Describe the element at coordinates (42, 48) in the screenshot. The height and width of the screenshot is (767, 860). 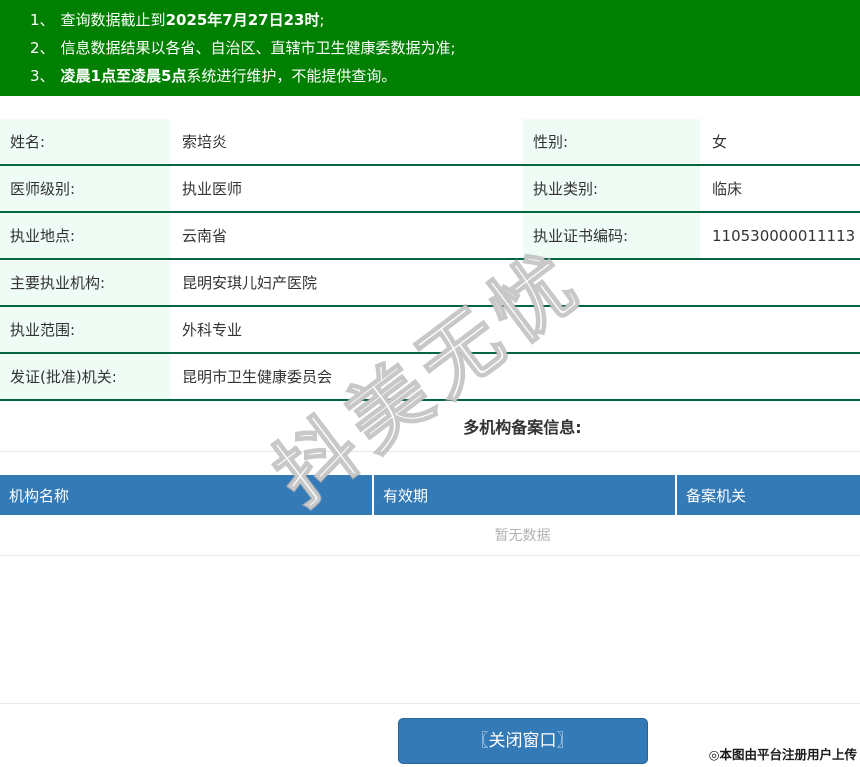
I see `notice-number: 2、` at that location.